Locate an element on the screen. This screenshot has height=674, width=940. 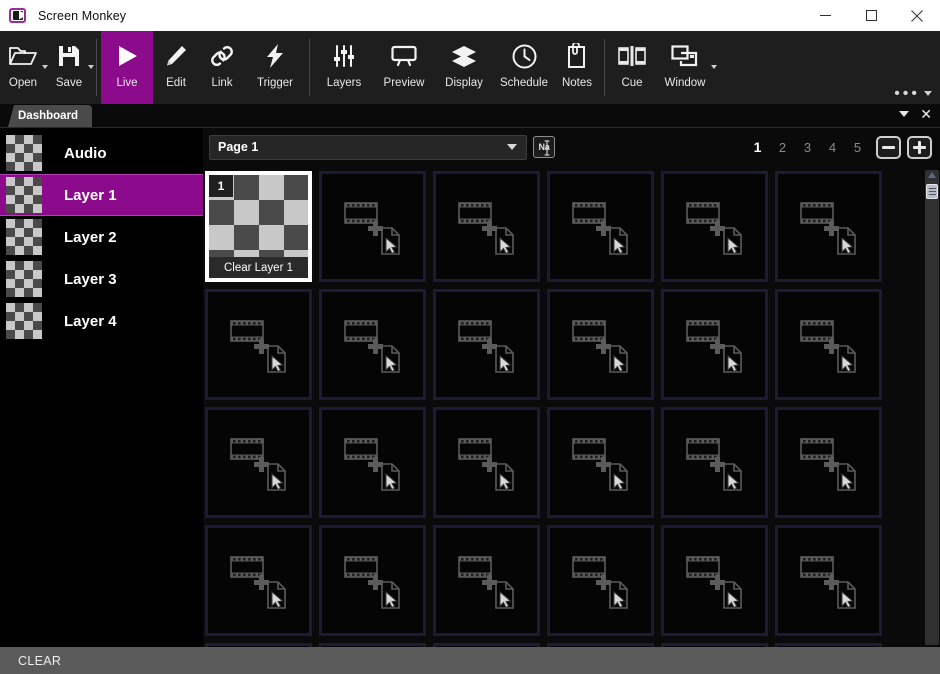
ribbon-button-preview: Preview is located at coordinates (404, 67).